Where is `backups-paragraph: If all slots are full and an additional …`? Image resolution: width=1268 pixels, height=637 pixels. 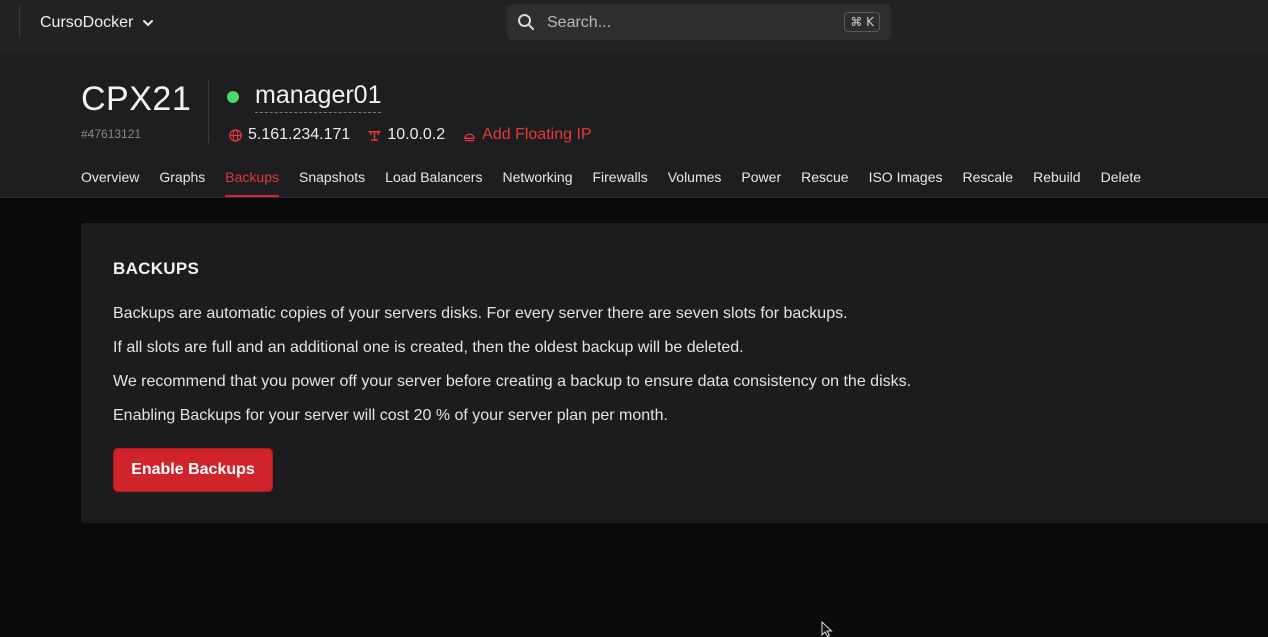 backups-paragraph: If all slots are full and an additional … is located at coordinates (428, 347).